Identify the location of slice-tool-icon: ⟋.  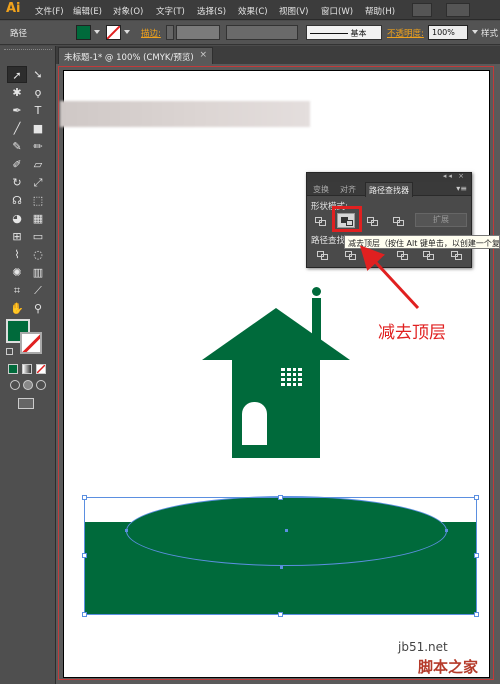
(38, 290).